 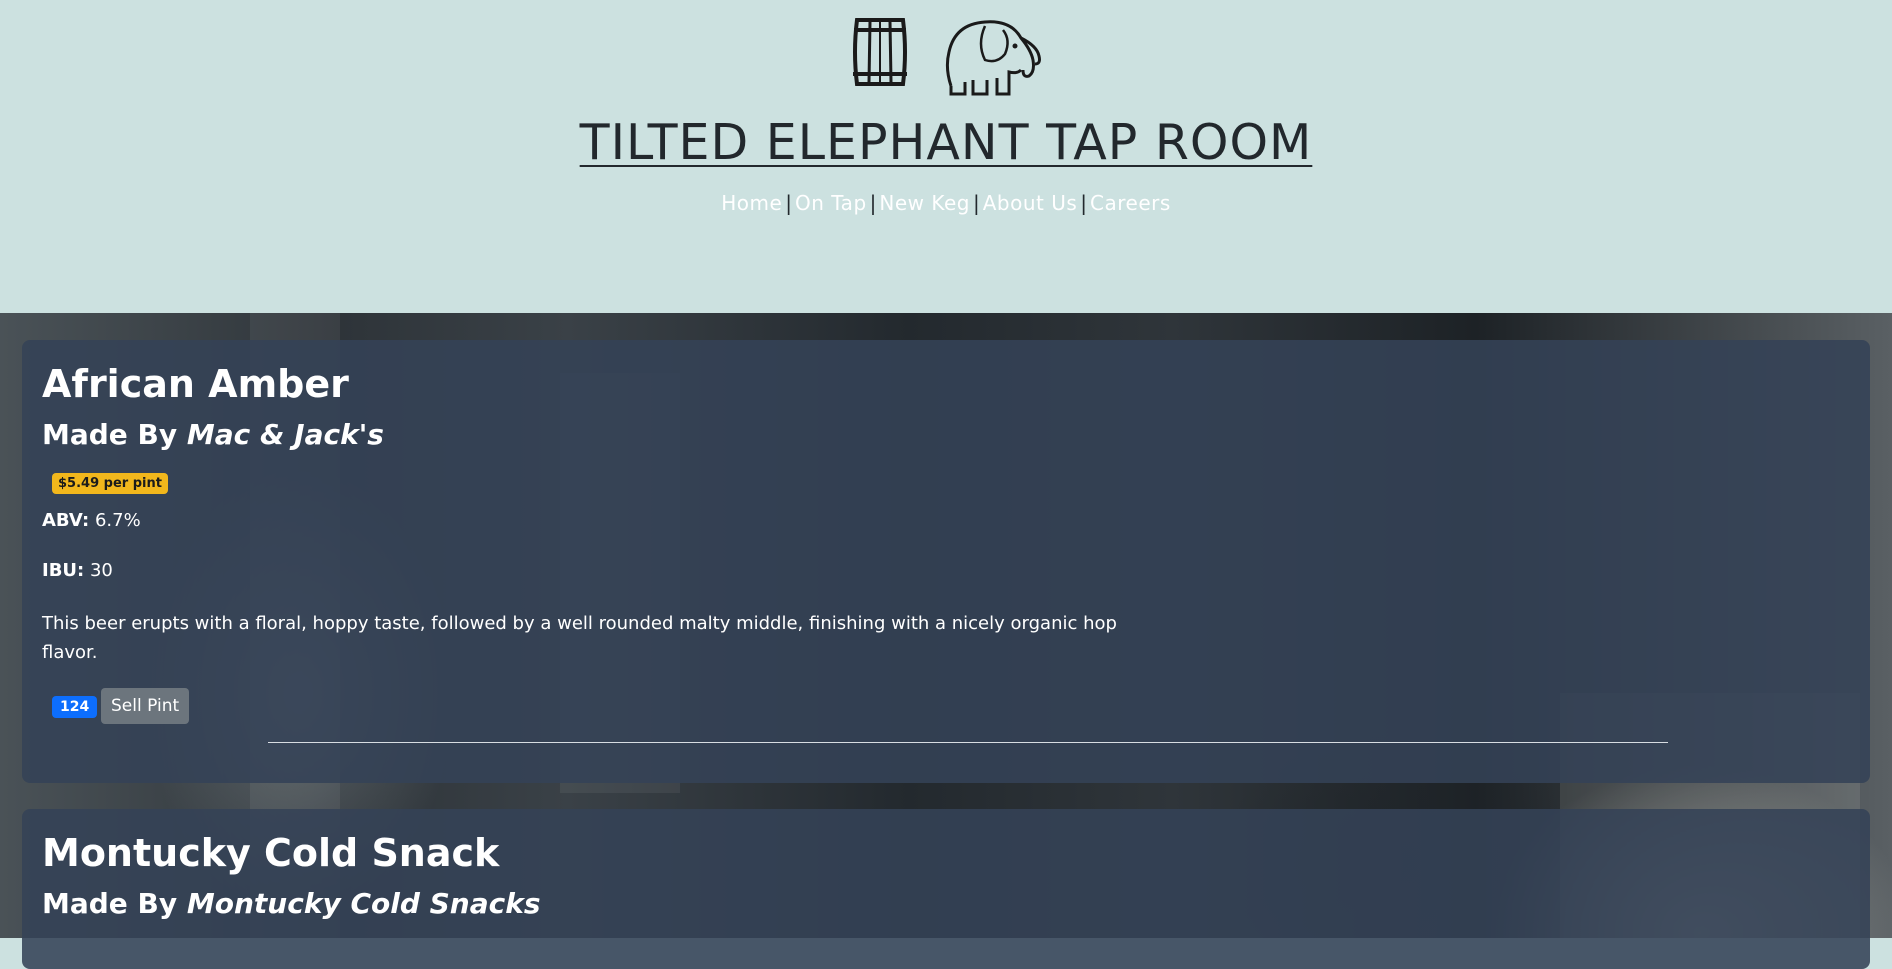 I want to click on brewer-name: Mac & Jack's, so click(x=285, y=434).